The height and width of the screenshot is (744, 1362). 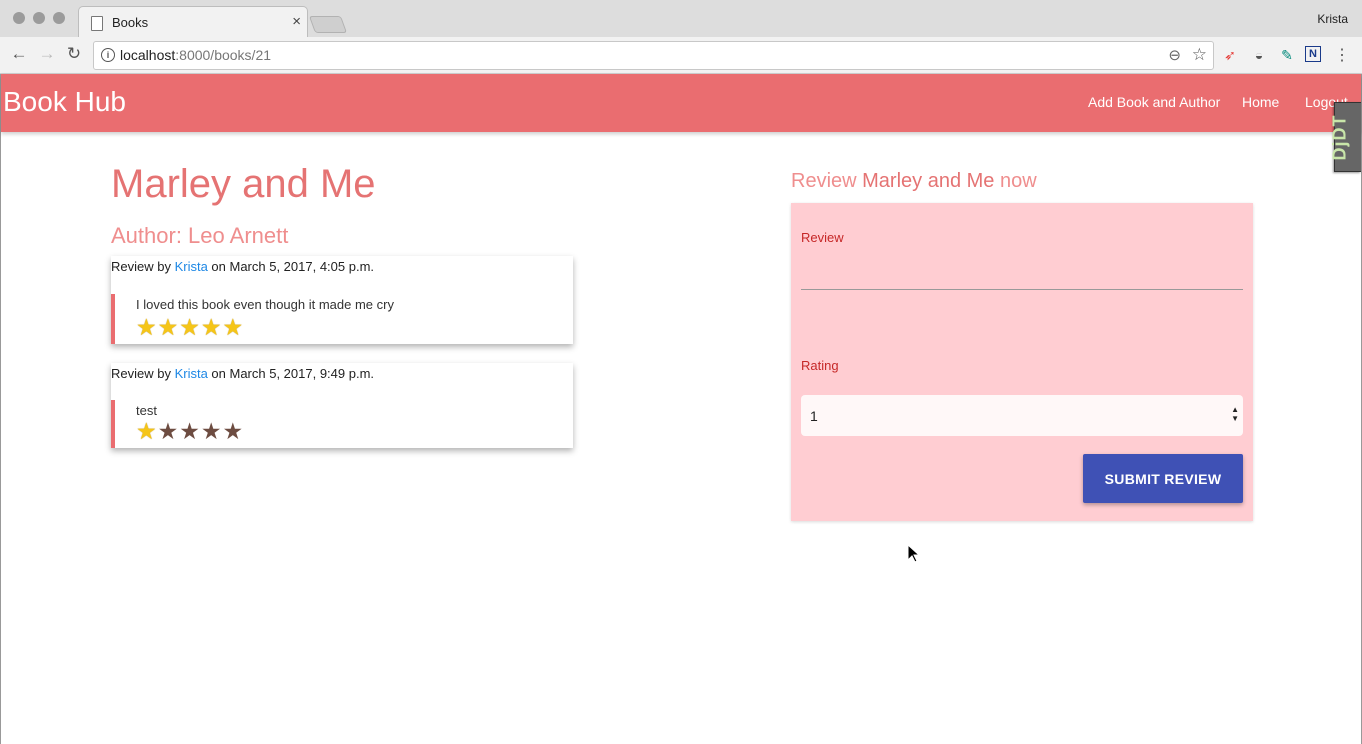 What do you see at coordinates (1015, 181) in the screenshot?
I see `review-heading-suffix: now` at bounding box center [1015, 181].